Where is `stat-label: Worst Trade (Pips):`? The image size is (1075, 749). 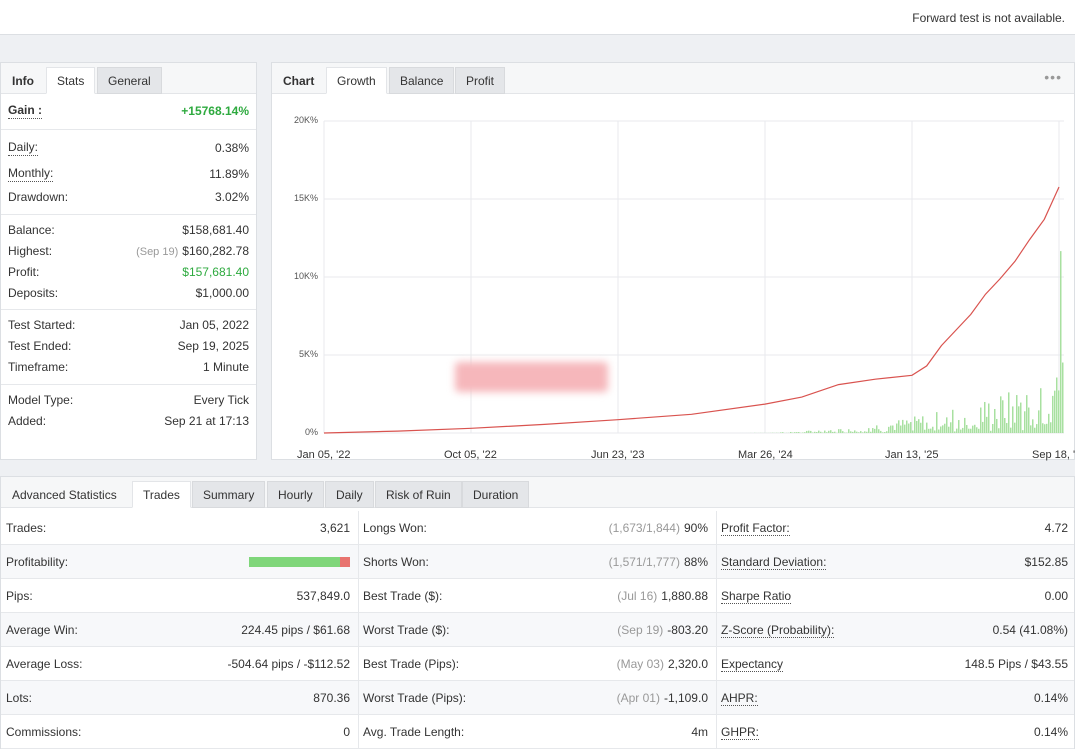 stat-label: Worst Trade (Pips): is located at coordinates (415, 698).